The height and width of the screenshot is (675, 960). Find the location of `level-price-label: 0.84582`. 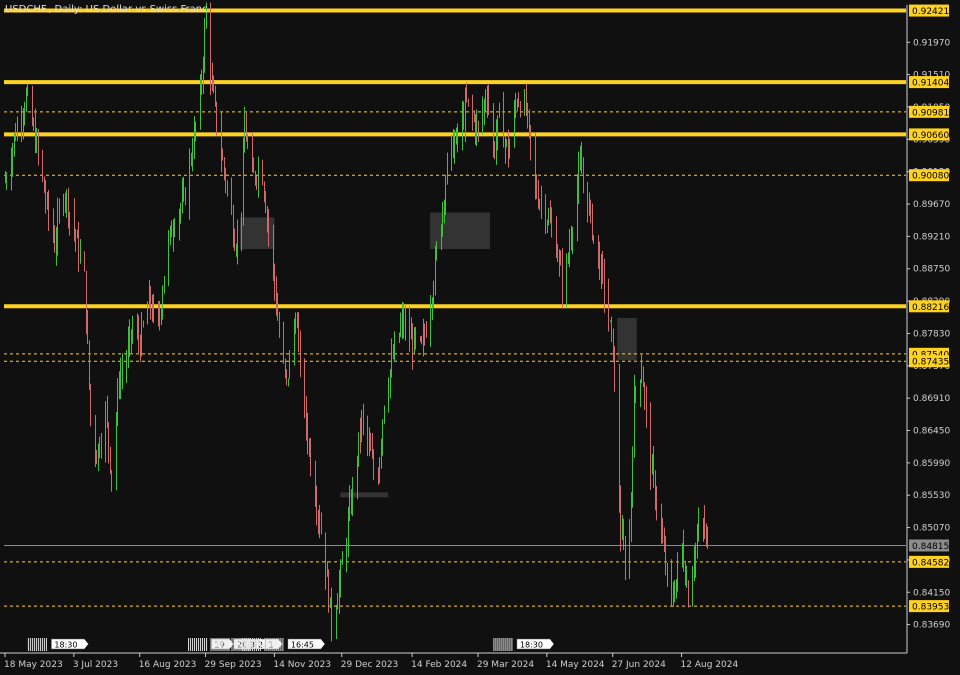

level-price-label: 0.84582 is located at coordinates (930, 563).